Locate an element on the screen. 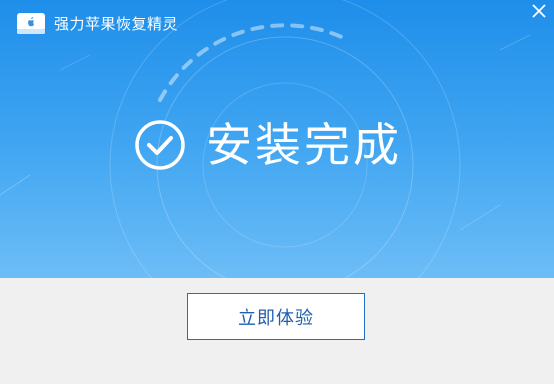 The height and width of the screenshot is (384, 554). title-bar: 强力苹果恢复精灵 is located at coordinates (277, 23).